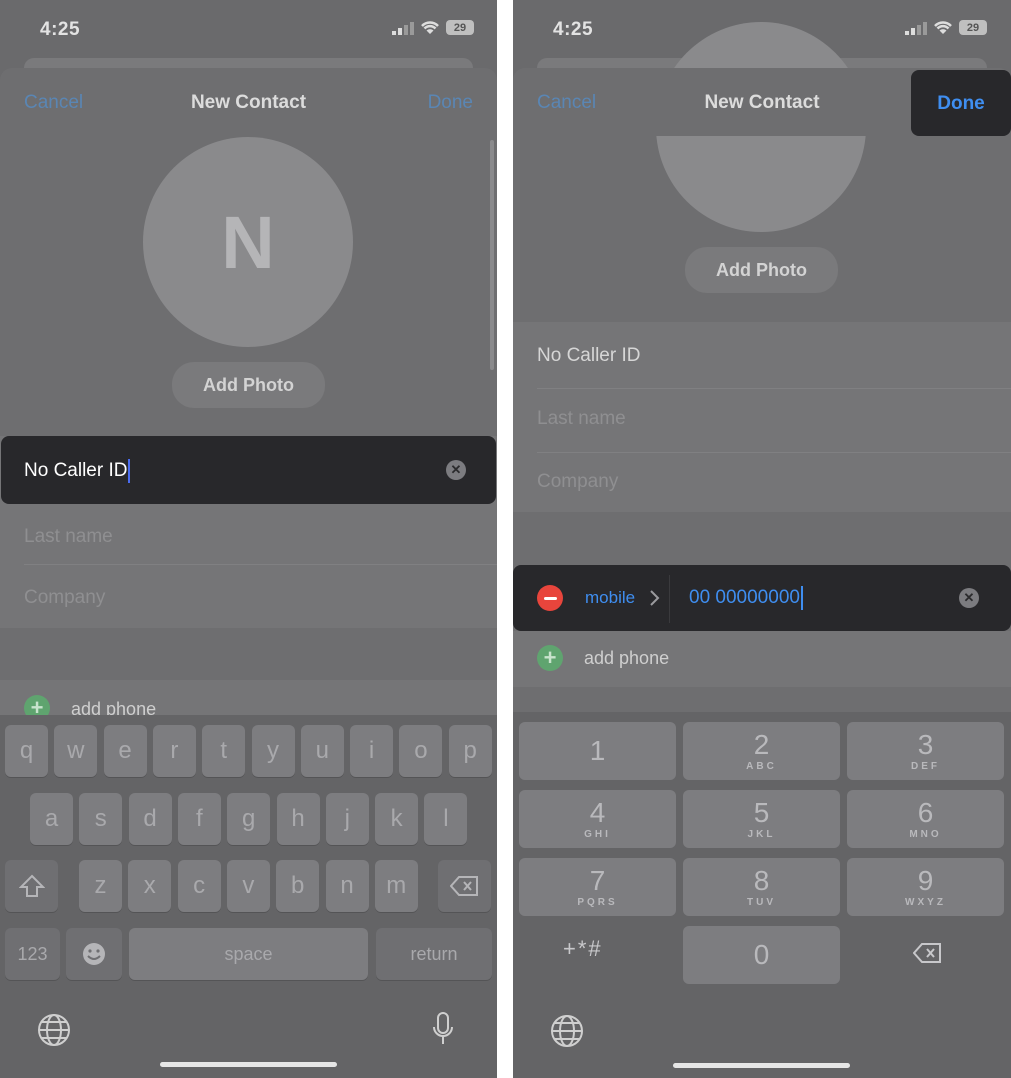  What do you see at coordinates (150, 819) in the screenshot?
I see `key-d: d` at bounding box center [150, 819].